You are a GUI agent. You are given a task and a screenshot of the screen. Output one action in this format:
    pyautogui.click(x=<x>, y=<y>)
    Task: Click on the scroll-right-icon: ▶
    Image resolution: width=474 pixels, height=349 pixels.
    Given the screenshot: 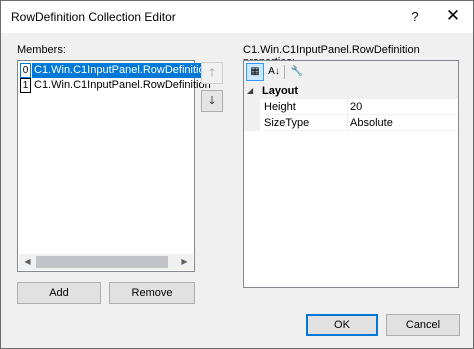 What is the action you would take?
    pyautogui.click(x=184, y=262)
    